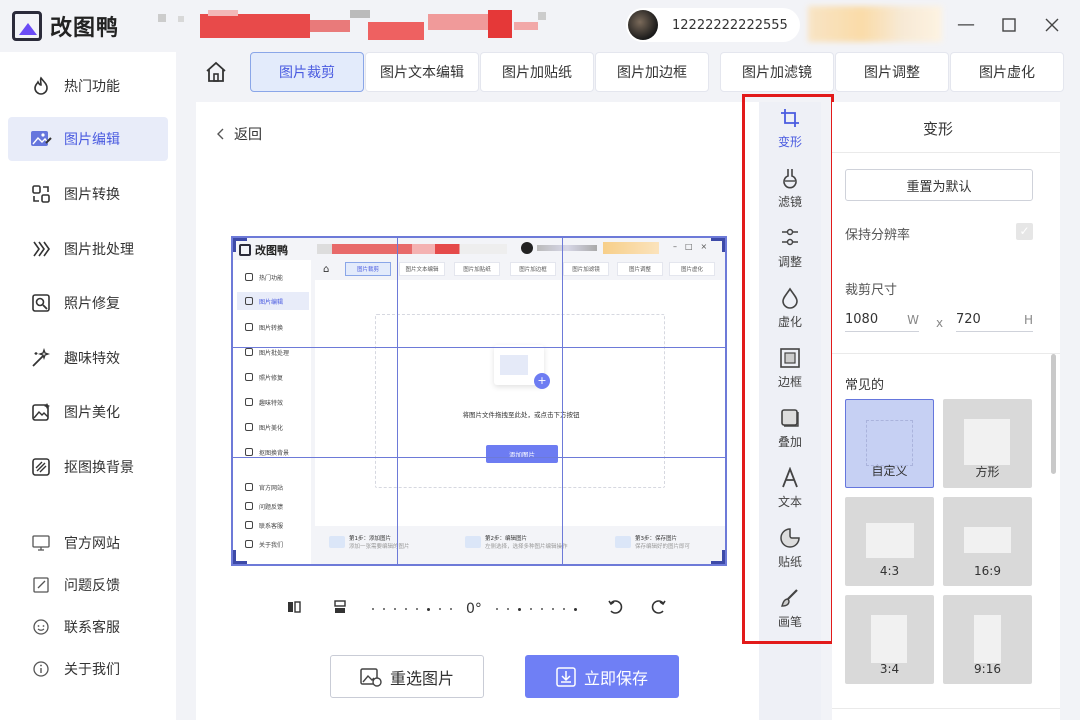  Describe the element at coordinates (88, 358) in the screenshot. I see `sidebar-item-effects: 趣味特效` at that location.